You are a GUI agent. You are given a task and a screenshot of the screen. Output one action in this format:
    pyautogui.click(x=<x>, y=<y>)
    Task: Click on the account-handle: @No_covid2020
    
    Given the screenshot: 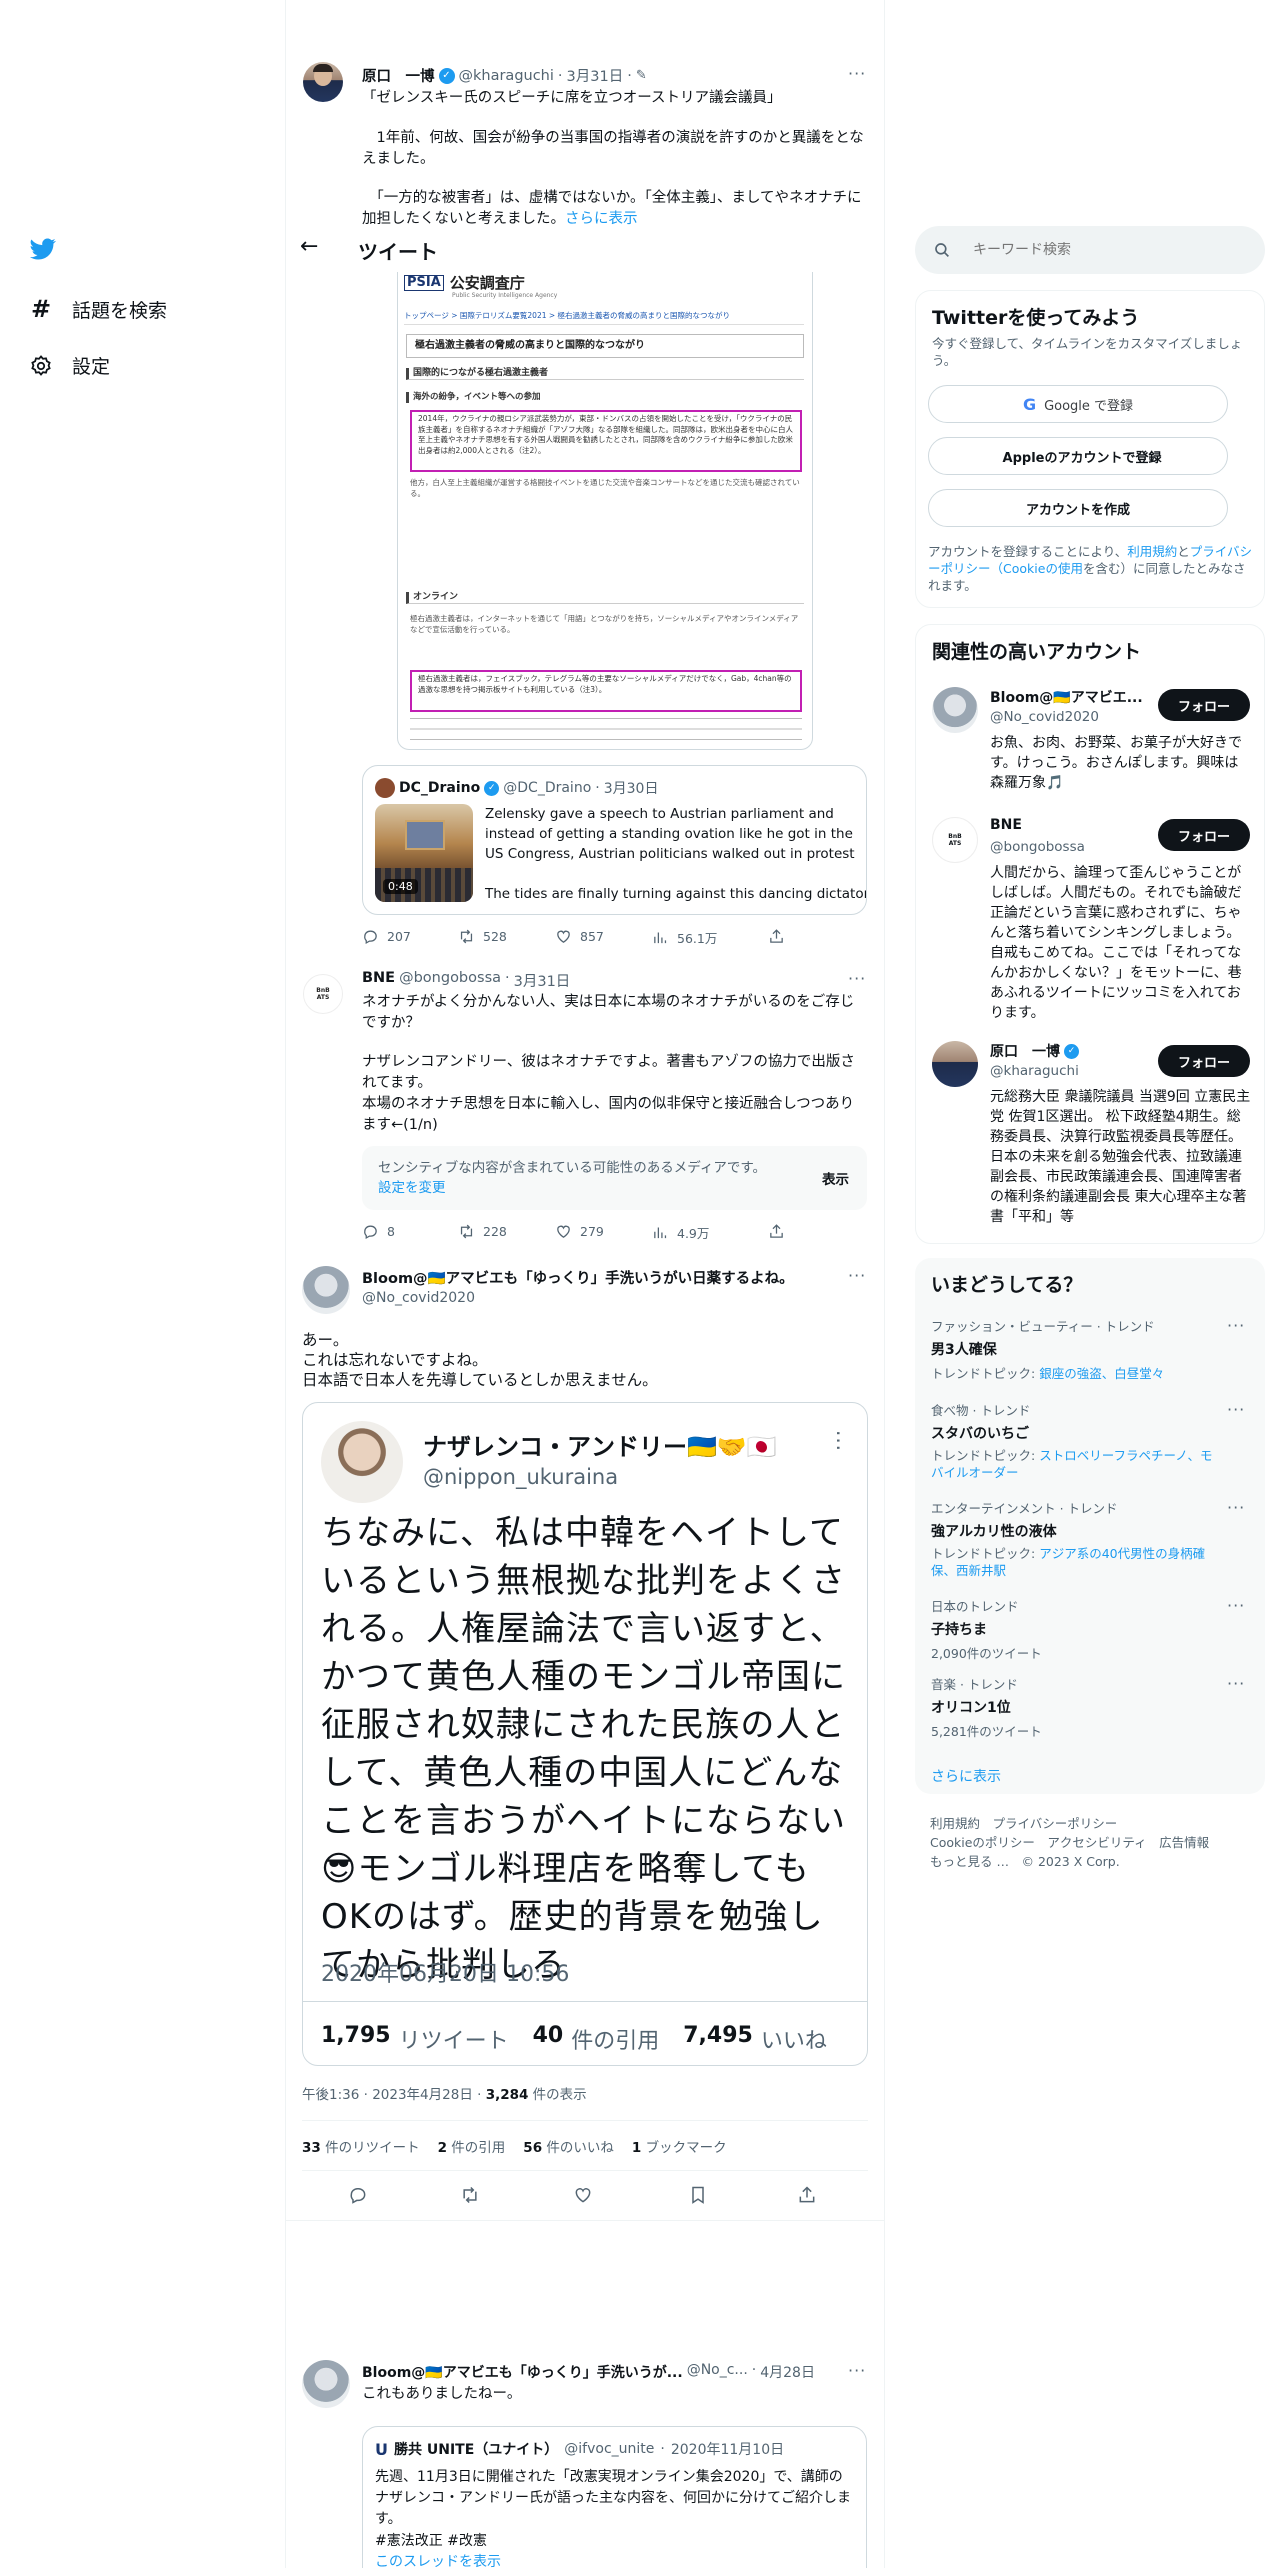 What is the action you would take?
    pyautogui.click(x=1044, y=717)
    